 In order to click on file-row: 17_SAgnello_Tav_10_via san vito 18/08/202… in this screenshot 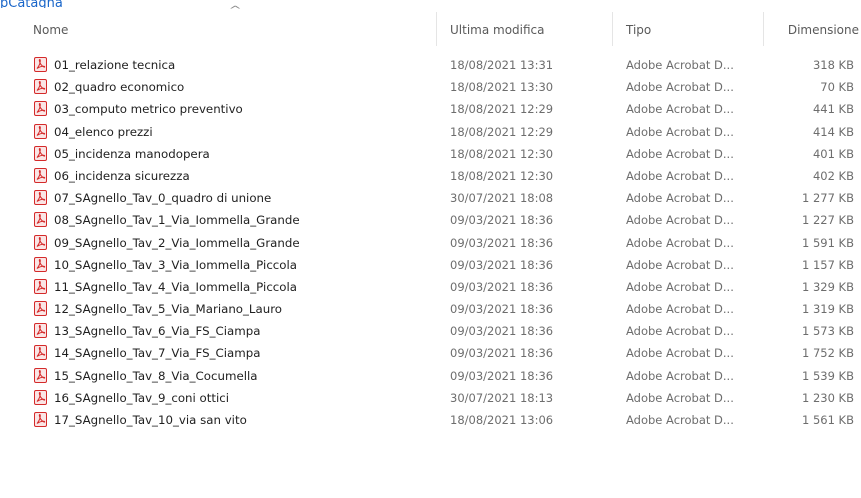, I will do `click(430, 420)`.